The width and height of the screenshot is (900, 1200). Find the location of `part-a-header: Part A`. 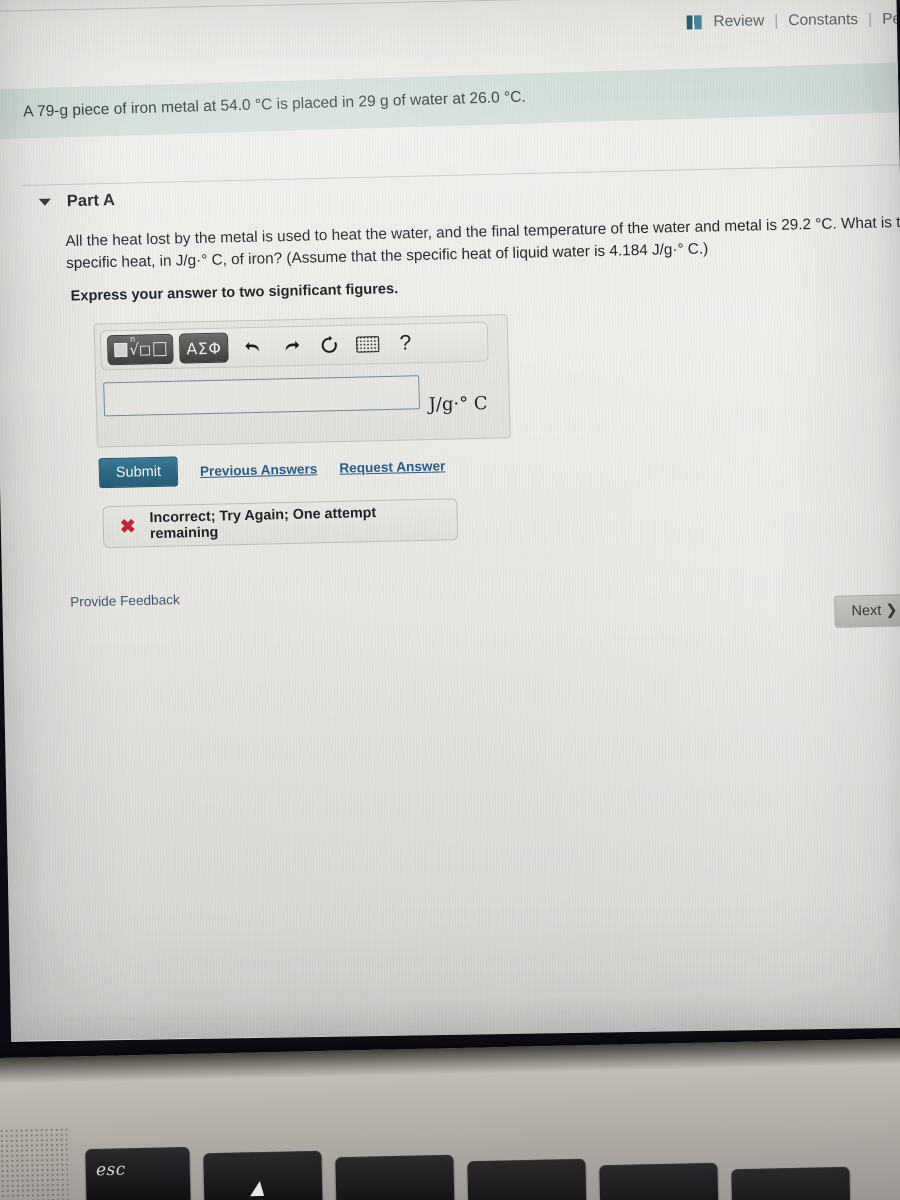

part-a-header: Part A is located at coordinates (77, 201).